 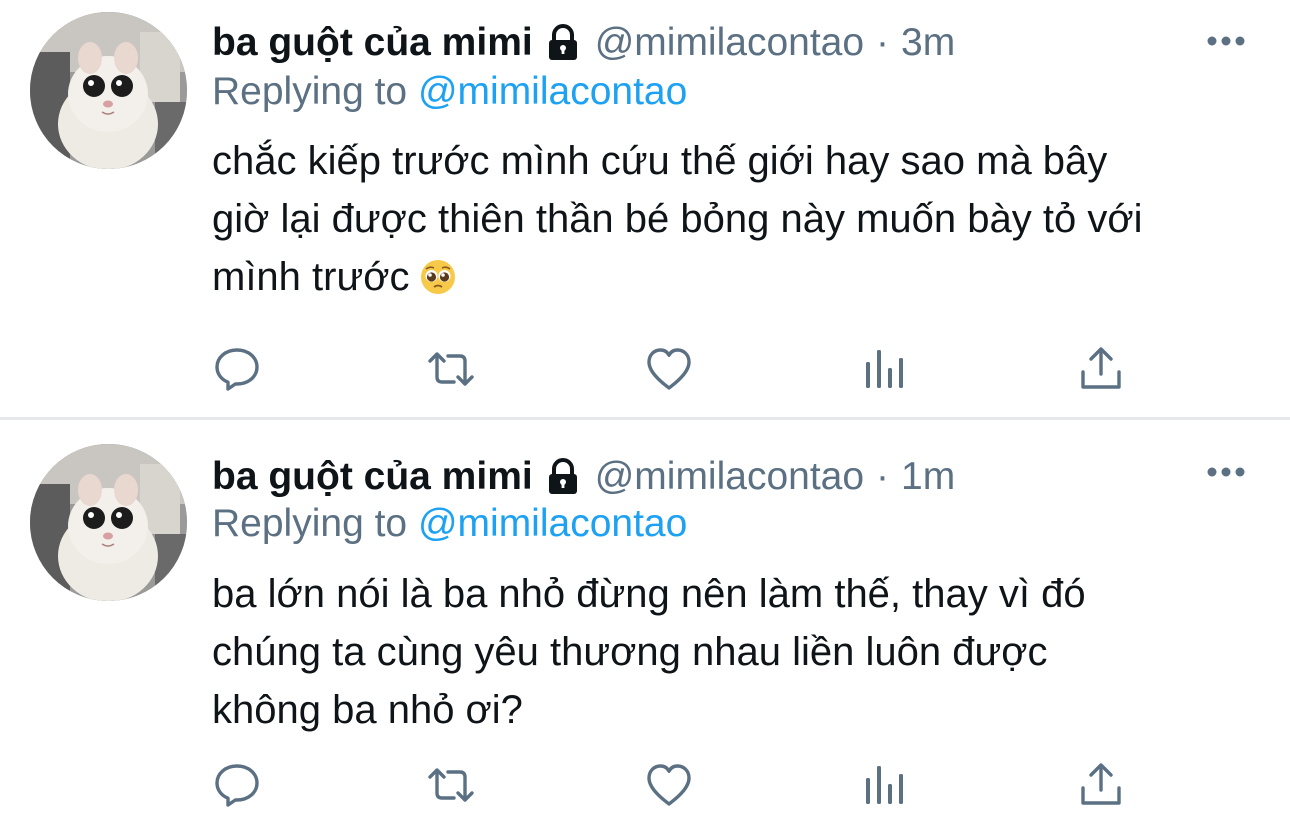 What do you see at coordinates (737, 277) in the screenshot?
I see `tweet-text-line-last: mình trước` at bounding box center [737, 277].